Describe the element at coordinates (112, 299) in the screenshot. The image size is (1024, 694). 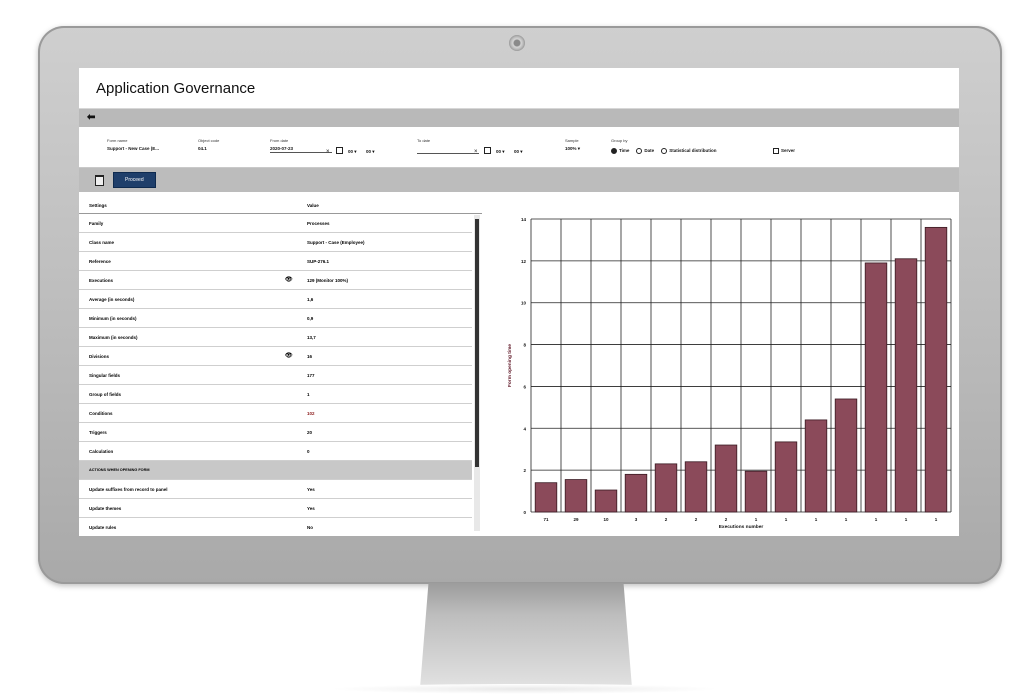
I see `row-setting: Average (in seconds)` at that location.